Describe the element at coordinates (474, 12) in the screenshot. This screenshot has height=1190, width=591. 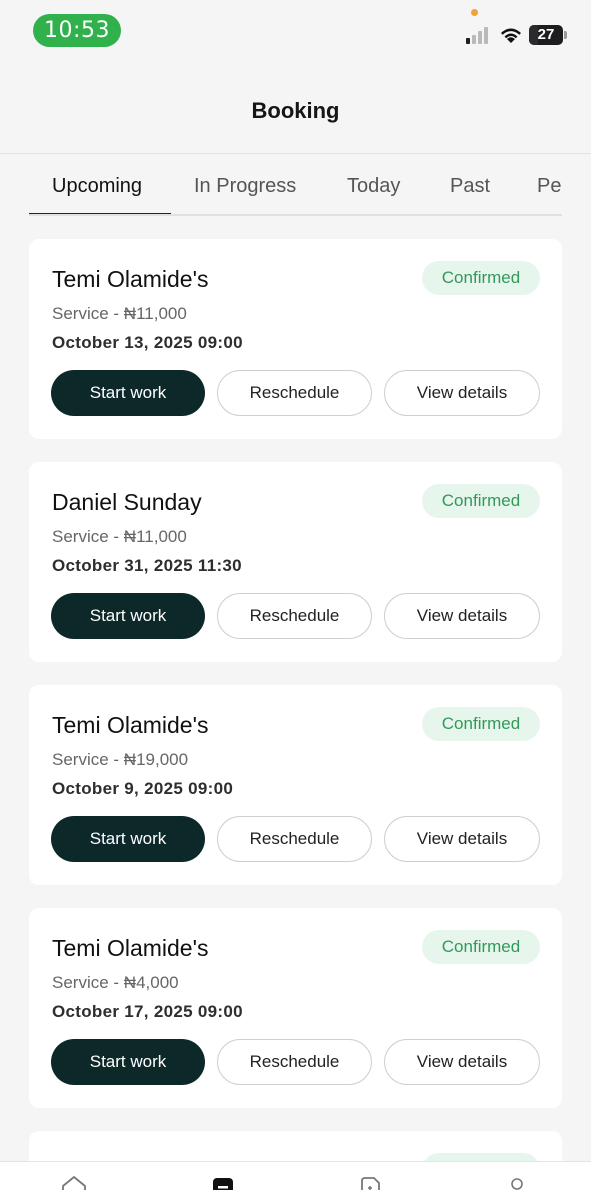
I see `privacy-indicator` at that location.